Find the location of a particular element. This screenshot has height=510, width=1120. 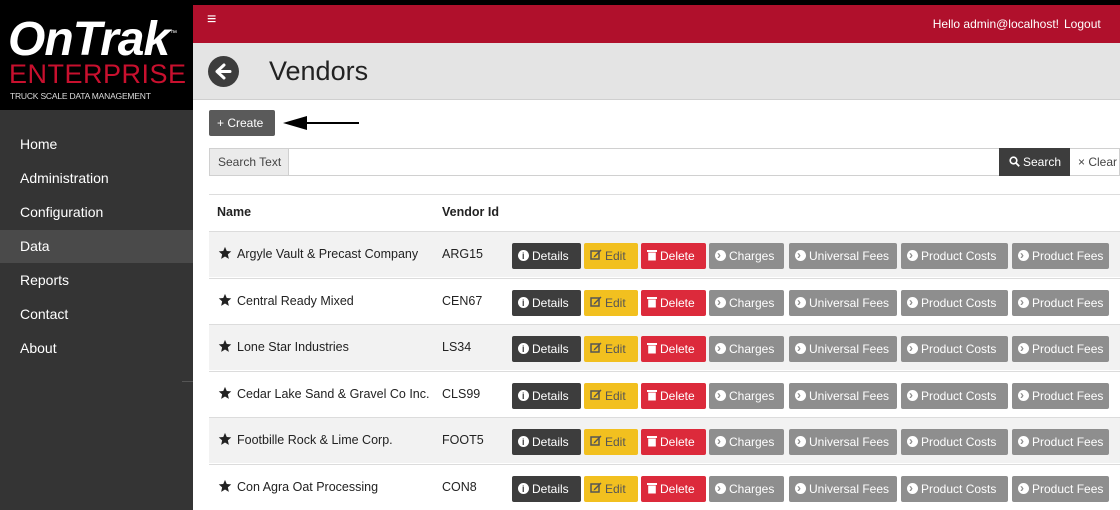

sidebar-item-administration: Administration is located at coordinates (96, 178).